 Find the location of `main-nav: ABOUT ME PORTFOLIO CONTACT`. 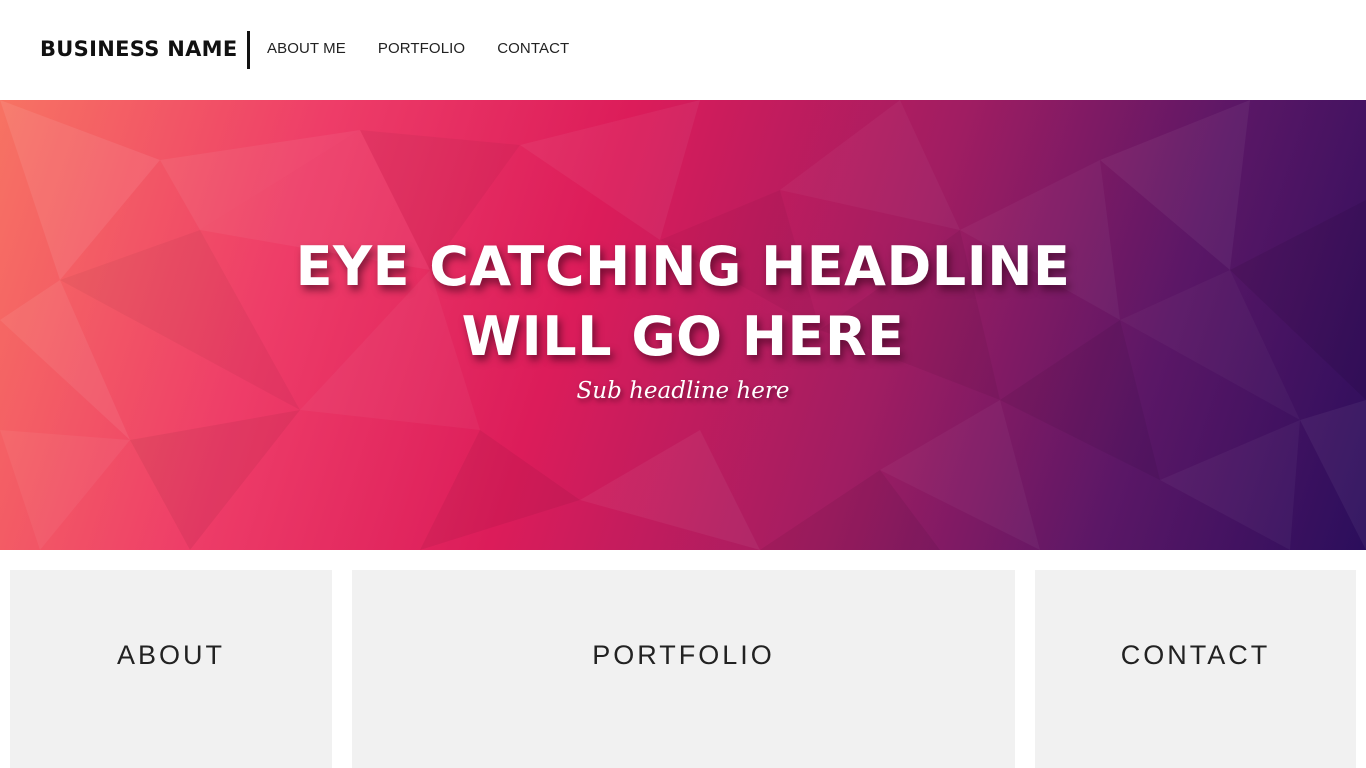

main-nav: ABOUT ME PORTFOLIO CONTACT is located at coordinates (418, 49).